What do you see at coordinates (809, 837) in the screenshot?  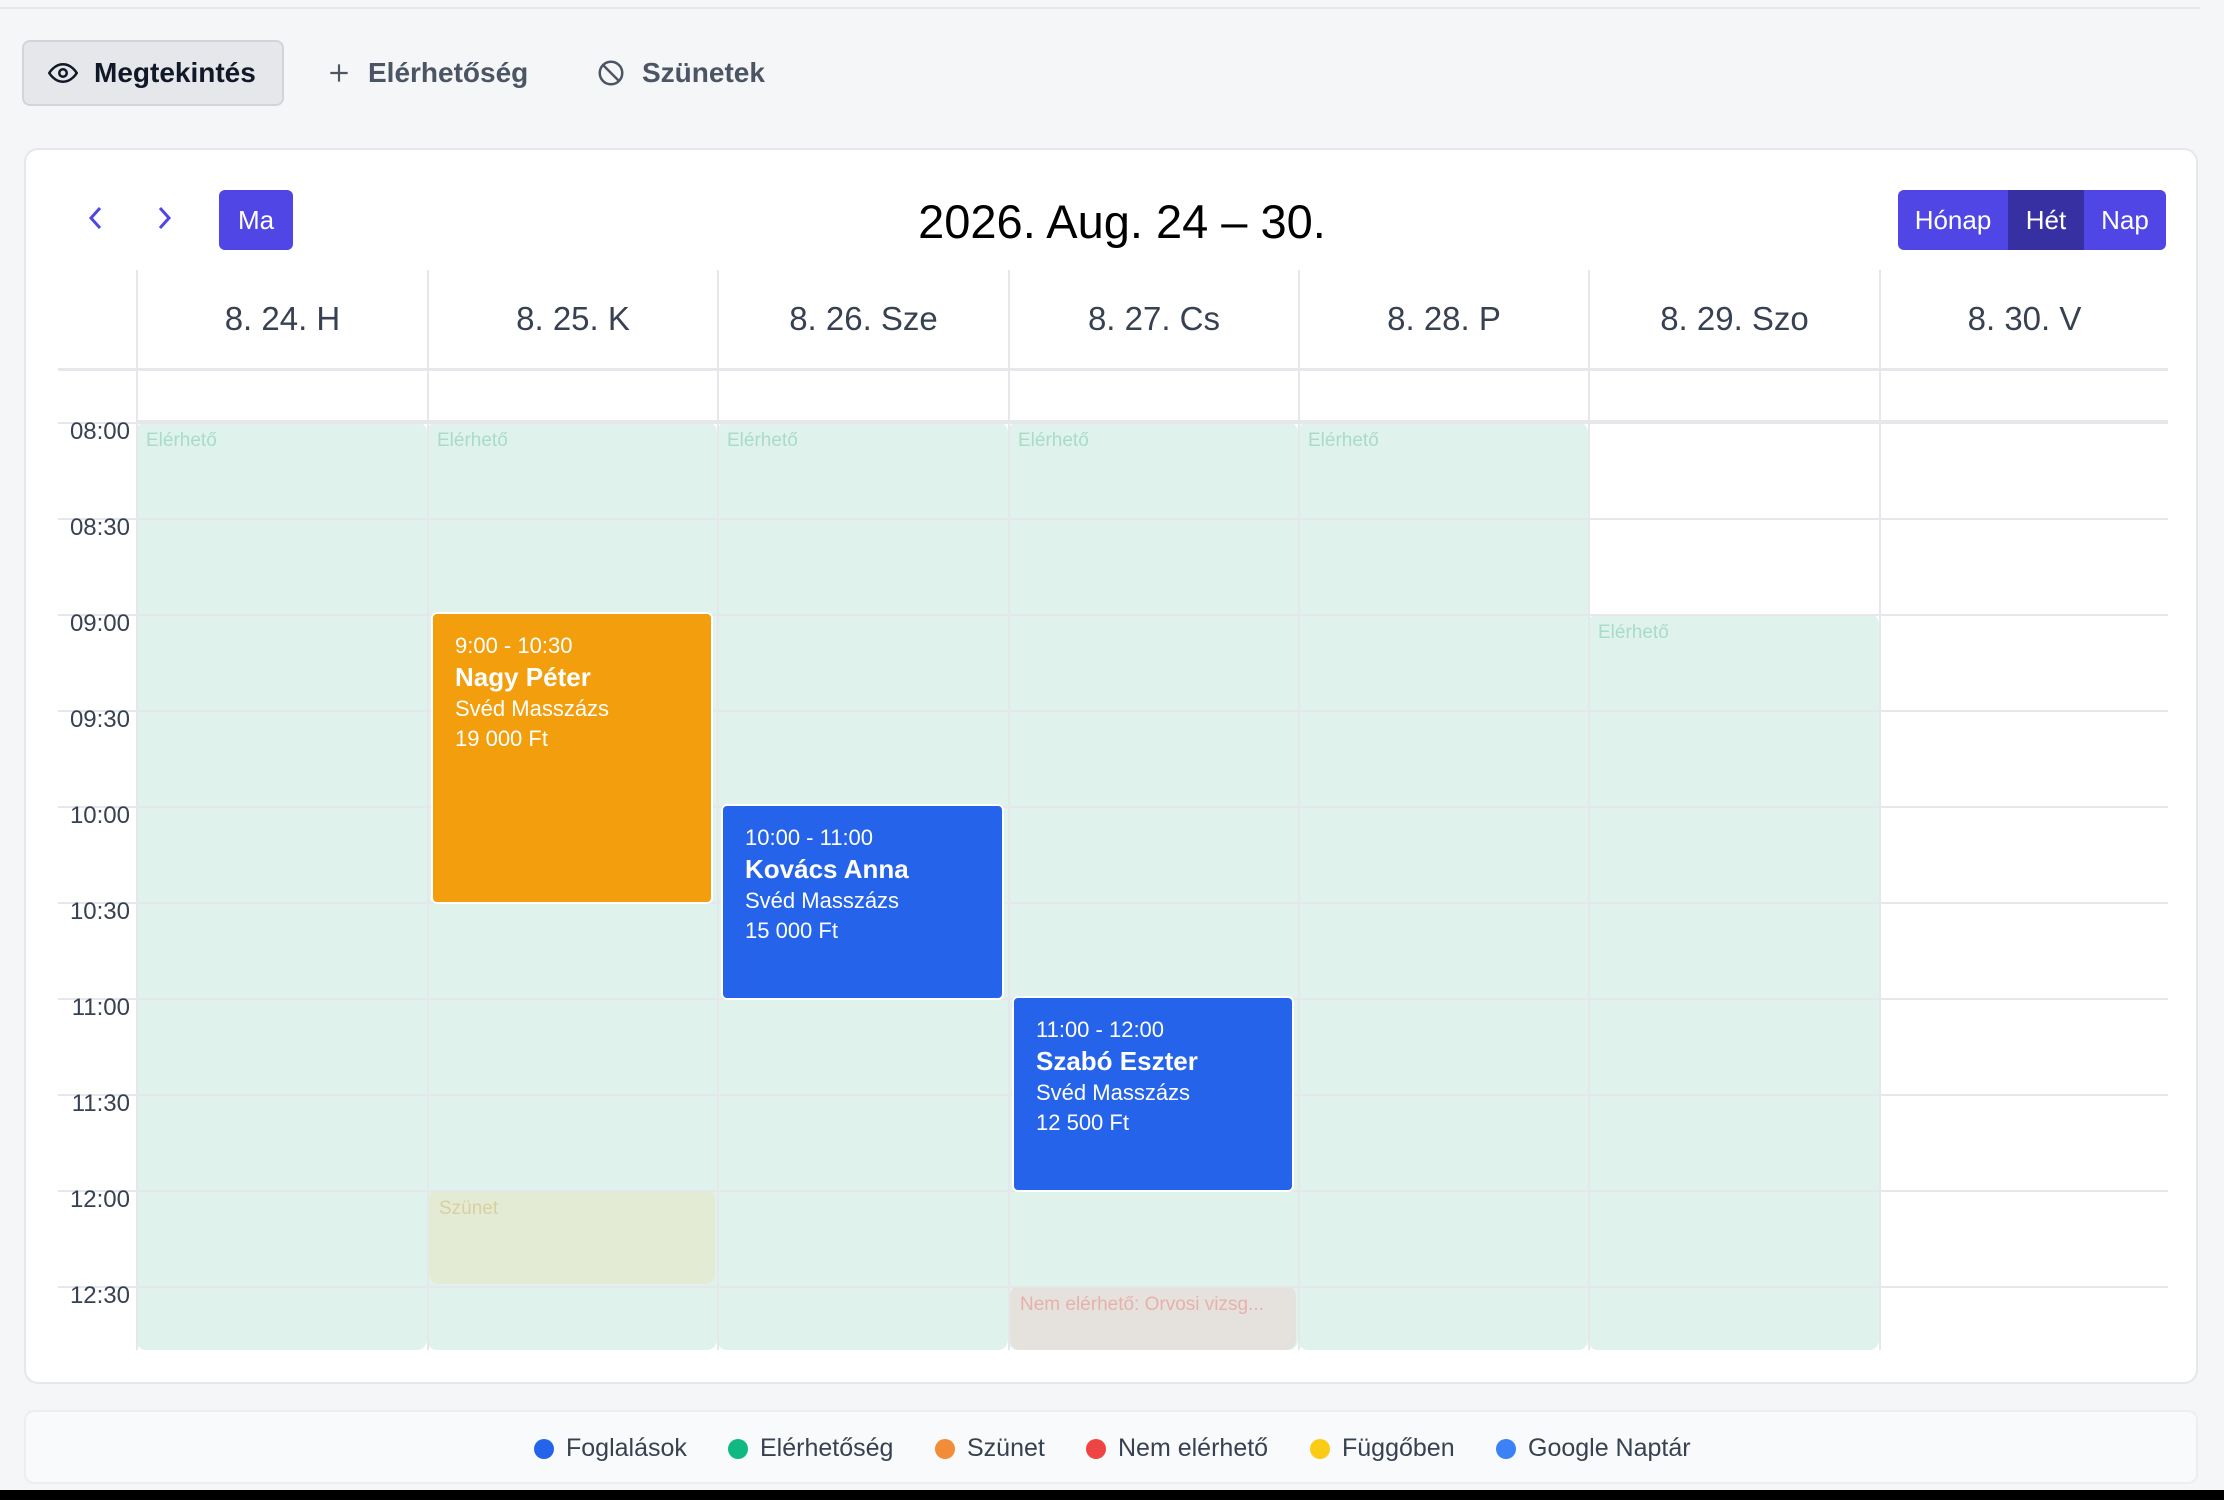 I see `event-time: 10:00 - 11:00` at bounding box center [809, 837].